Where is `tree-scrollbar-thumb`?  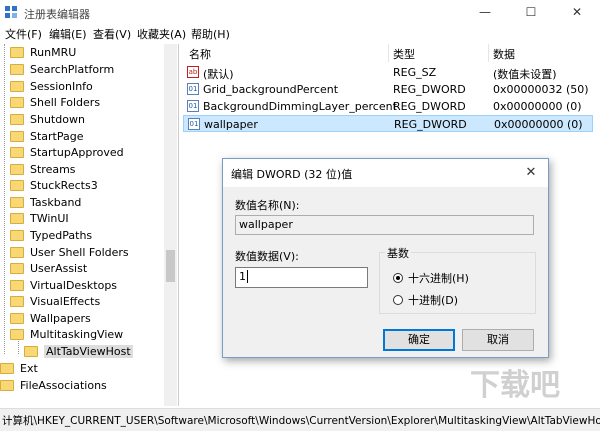
tree-scrollbar-thumb is located at coordinates (170, 266).